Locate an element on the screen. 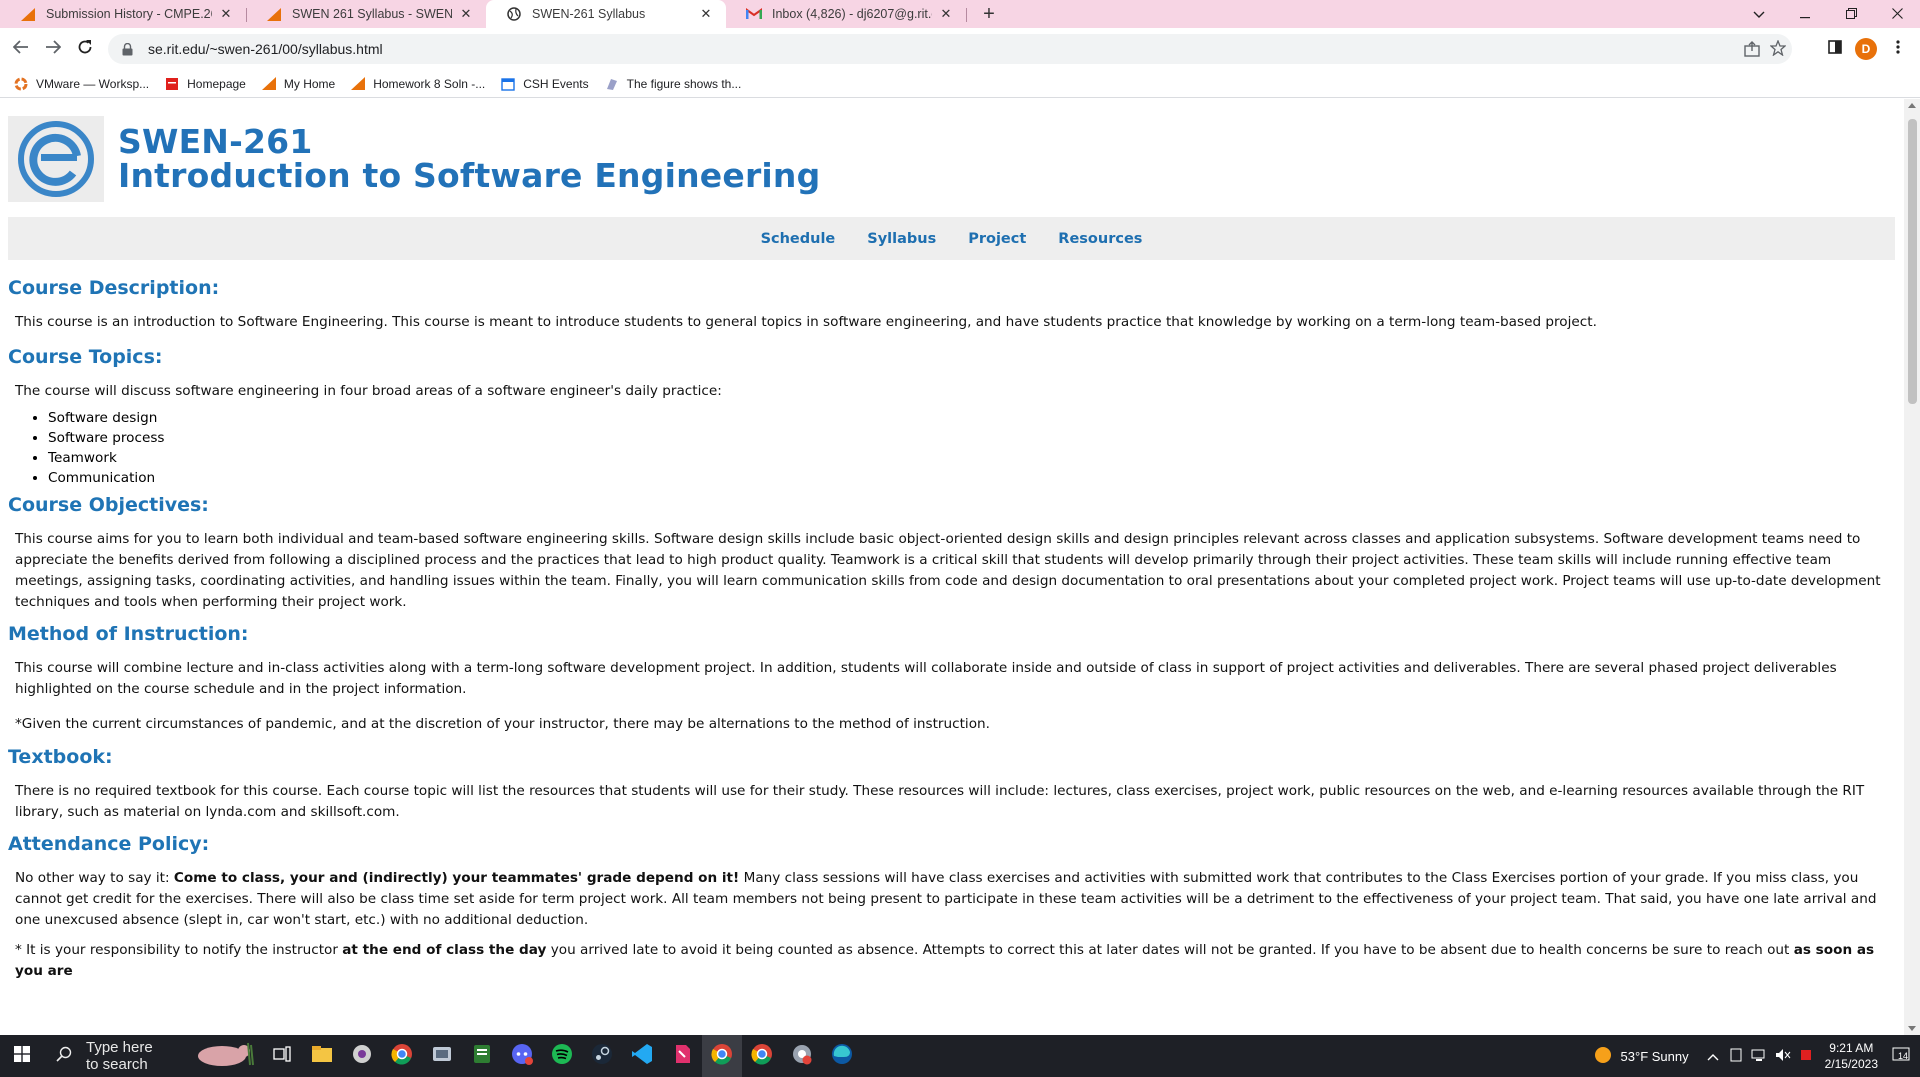  weather-icon is located at coordinates (1603, 1056).